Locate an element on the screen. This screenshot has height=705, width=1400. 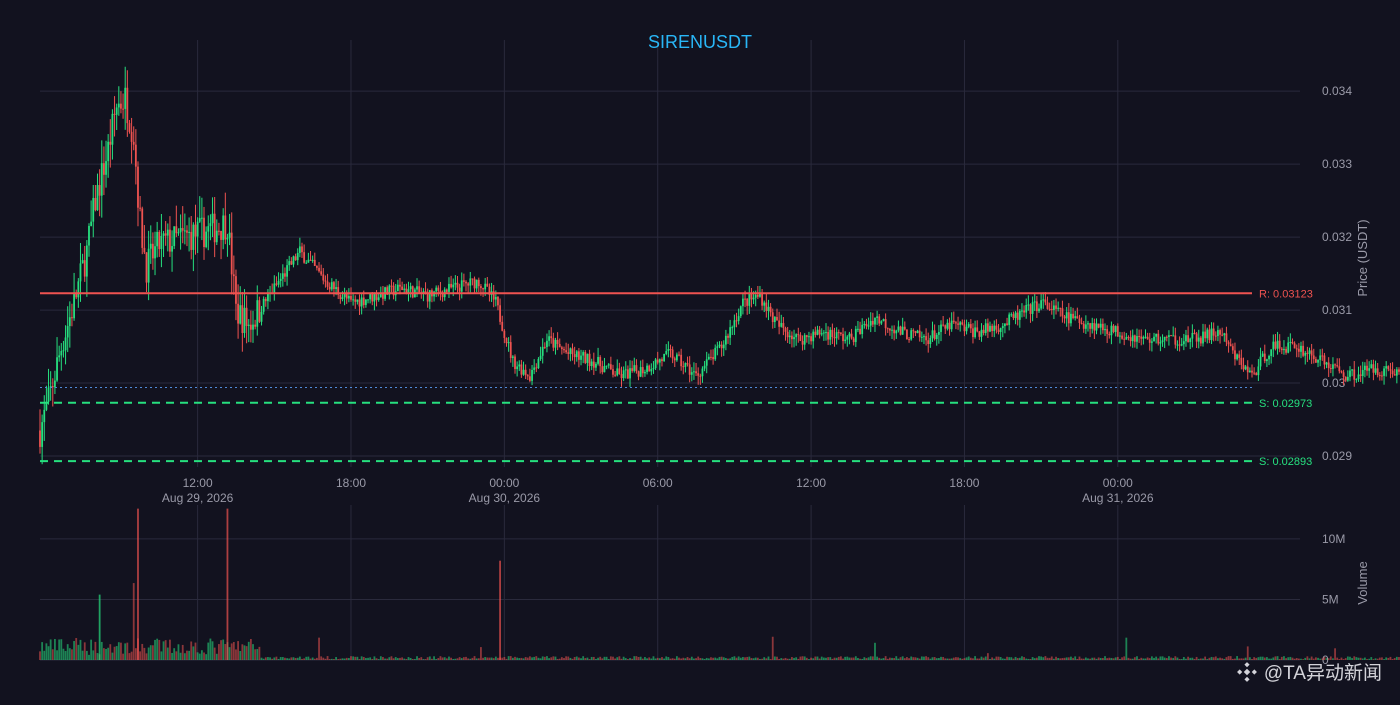
y-tick-label: 0.032 is located at coordinates (1337, 237).